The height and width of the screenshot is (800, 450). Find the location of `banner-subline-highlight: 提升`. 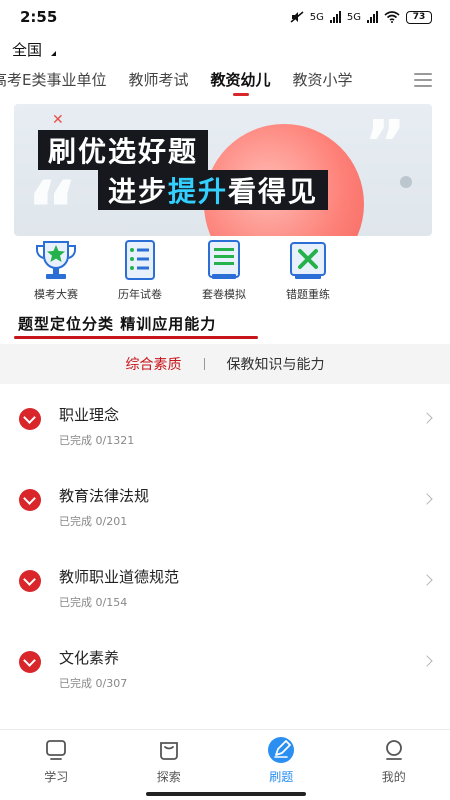

banner-subline-highlight: 提升 is located at coordinates (198, 191).